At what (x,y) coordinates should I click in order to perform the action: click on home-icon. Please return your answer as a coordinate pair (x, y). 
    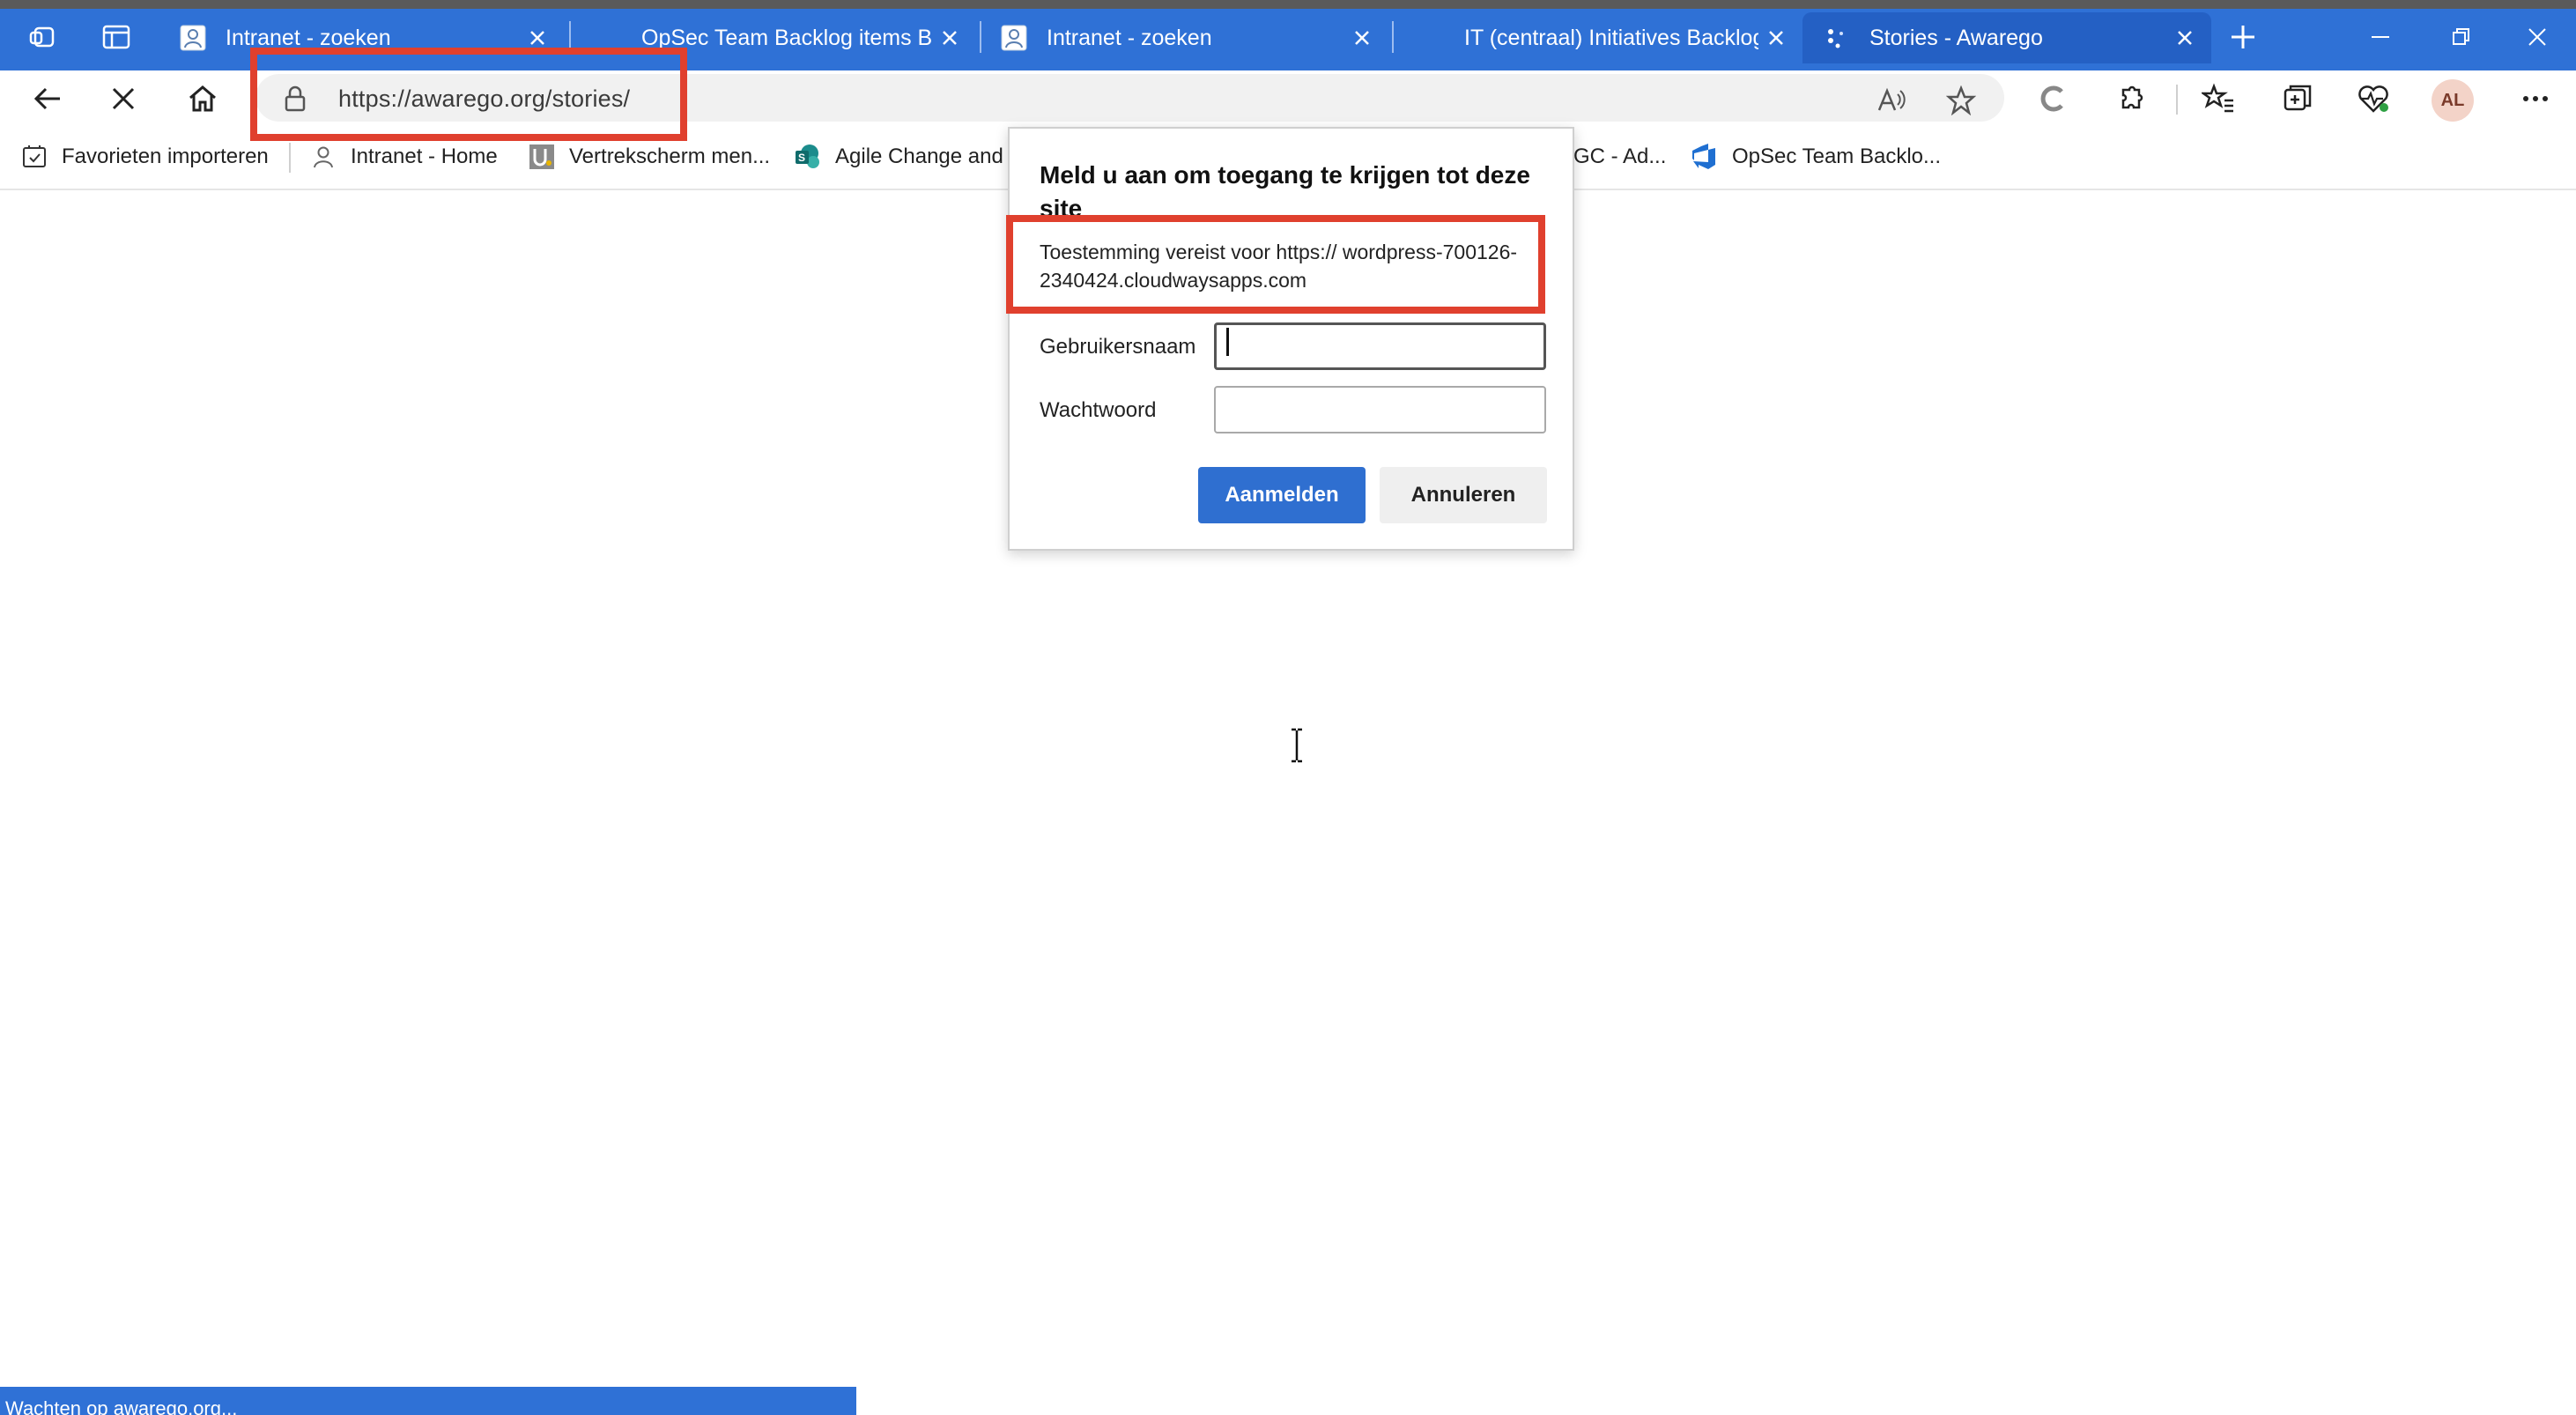
    Looking at the image, I should click on (203, 98).